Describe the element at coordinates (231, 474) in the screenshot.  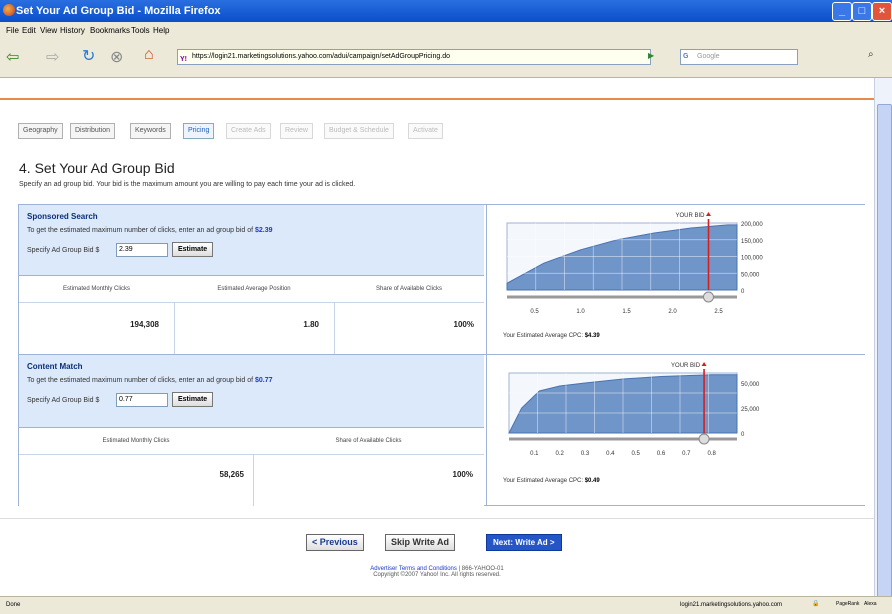
I see `table-cell: 58,265` at that location.